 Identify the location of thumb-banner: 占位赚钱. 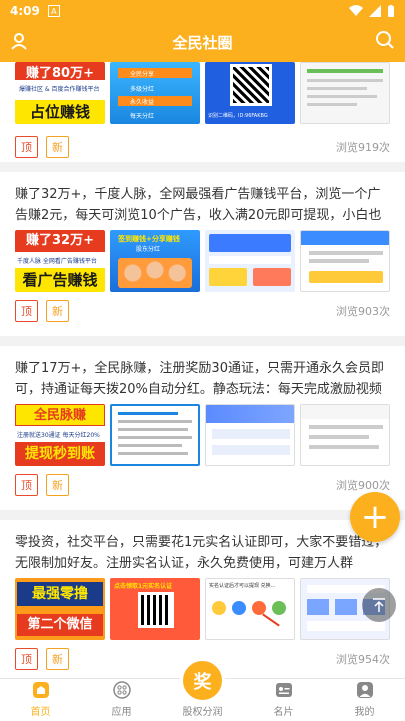
(60, 112).